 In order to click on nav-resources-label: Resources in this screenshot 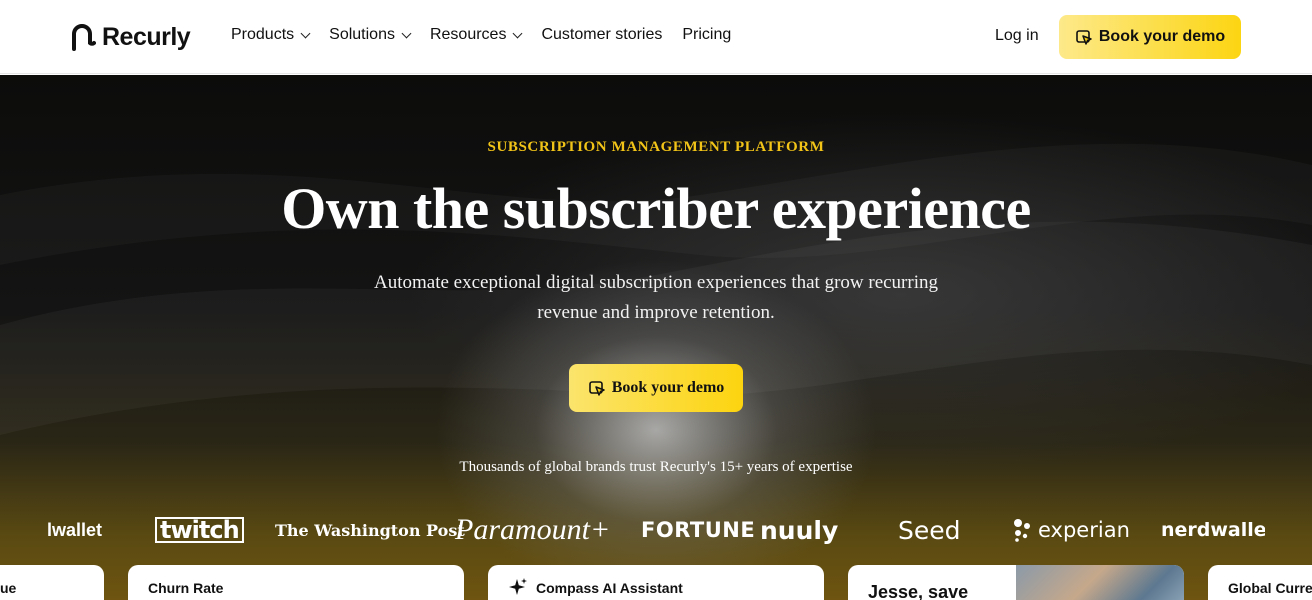, I will do `click(468, 34)`.